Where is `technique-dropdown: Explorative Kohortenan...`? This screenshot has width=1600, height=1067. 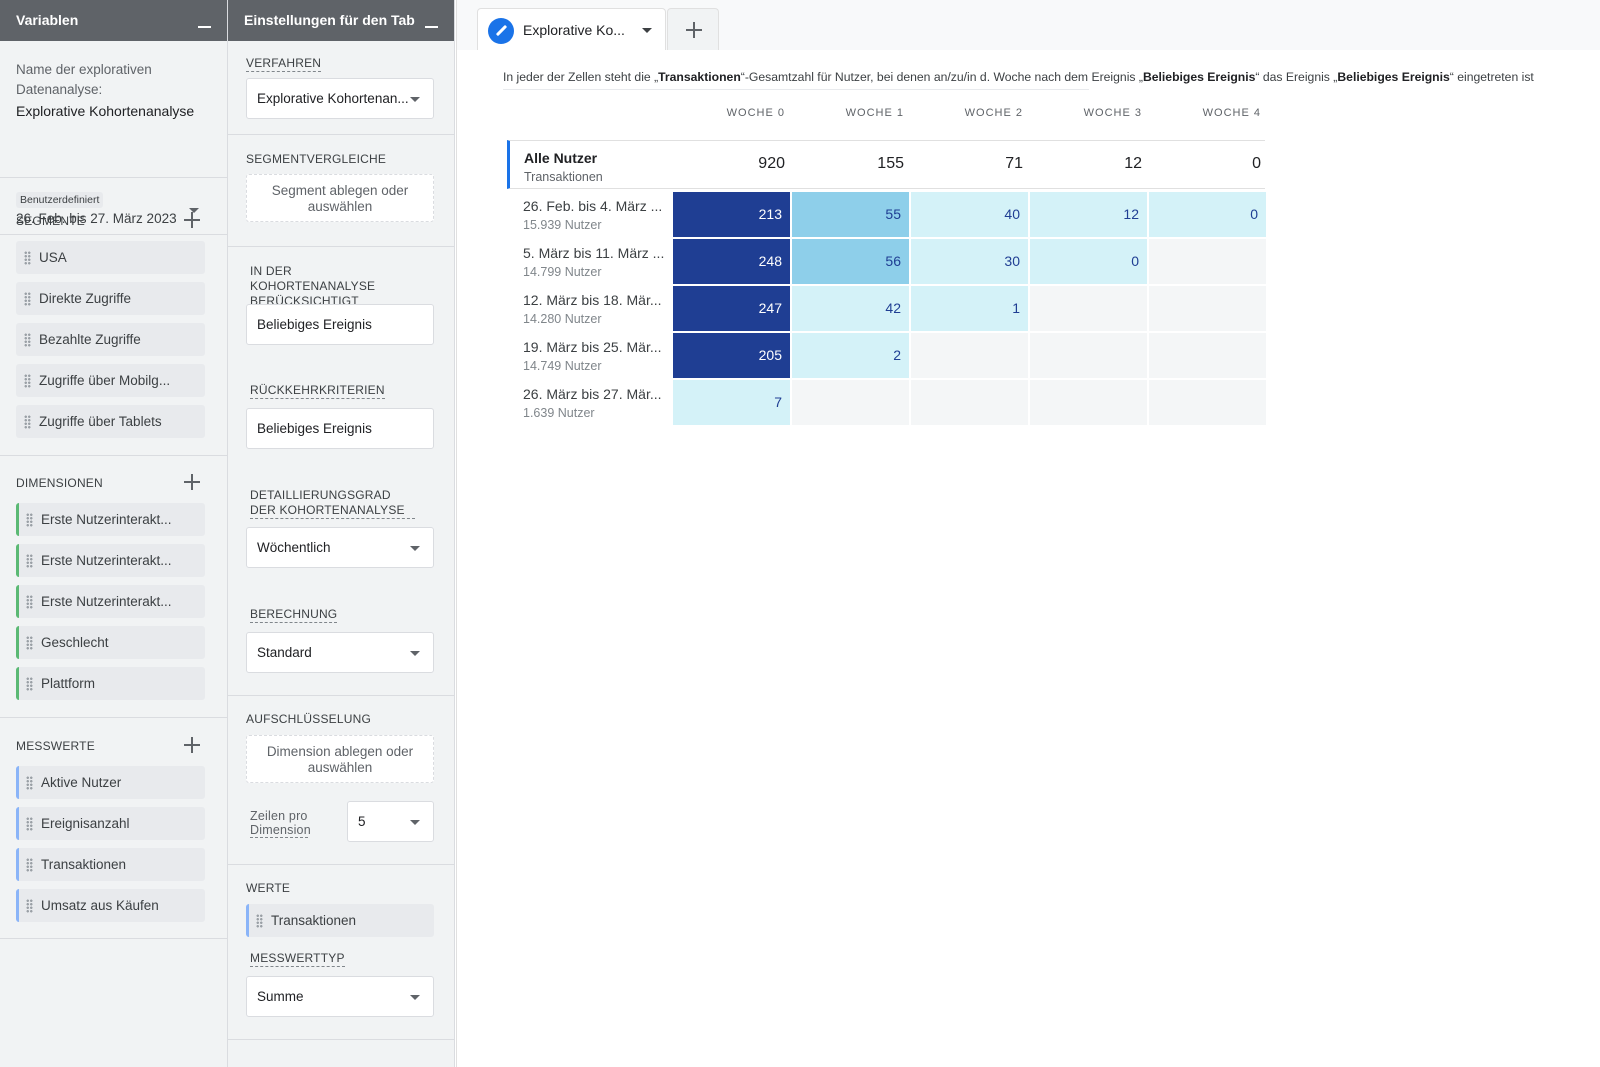 technique-dropdown: Explorative Kohortenan... is located at coordinates (340, 98).